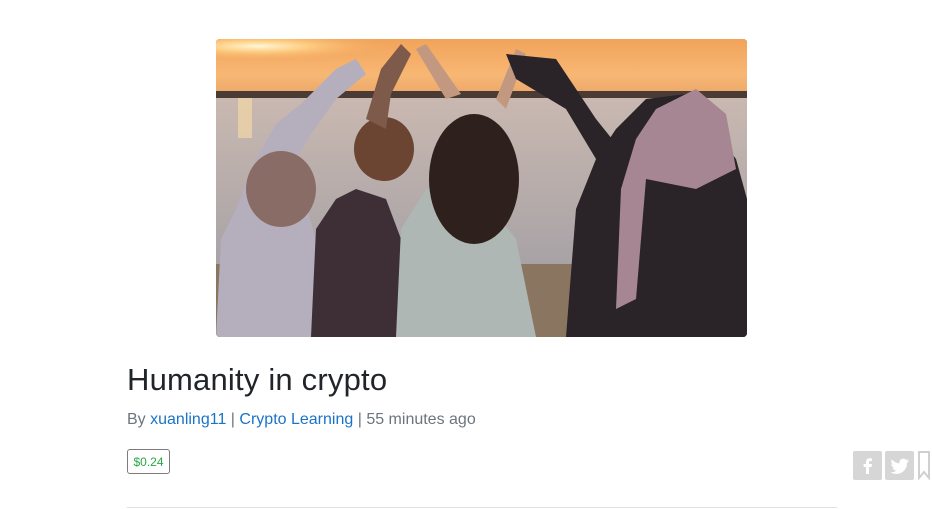  What do you see at coordinates (188, 419) in the screenshot?
I see `author-link: xuanling11` at bounding box center [188, 419].